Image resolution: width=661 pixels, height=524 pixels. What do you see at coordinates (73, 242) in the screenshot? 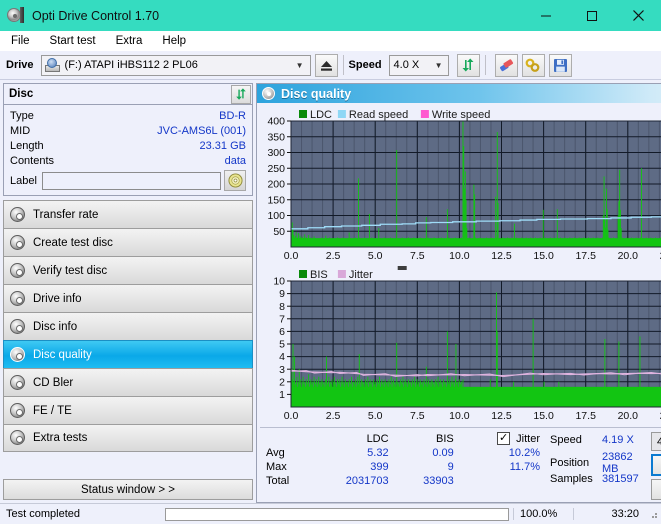
I see `sidebar-item-label: Create test disc` at bounding box center [73, 242].